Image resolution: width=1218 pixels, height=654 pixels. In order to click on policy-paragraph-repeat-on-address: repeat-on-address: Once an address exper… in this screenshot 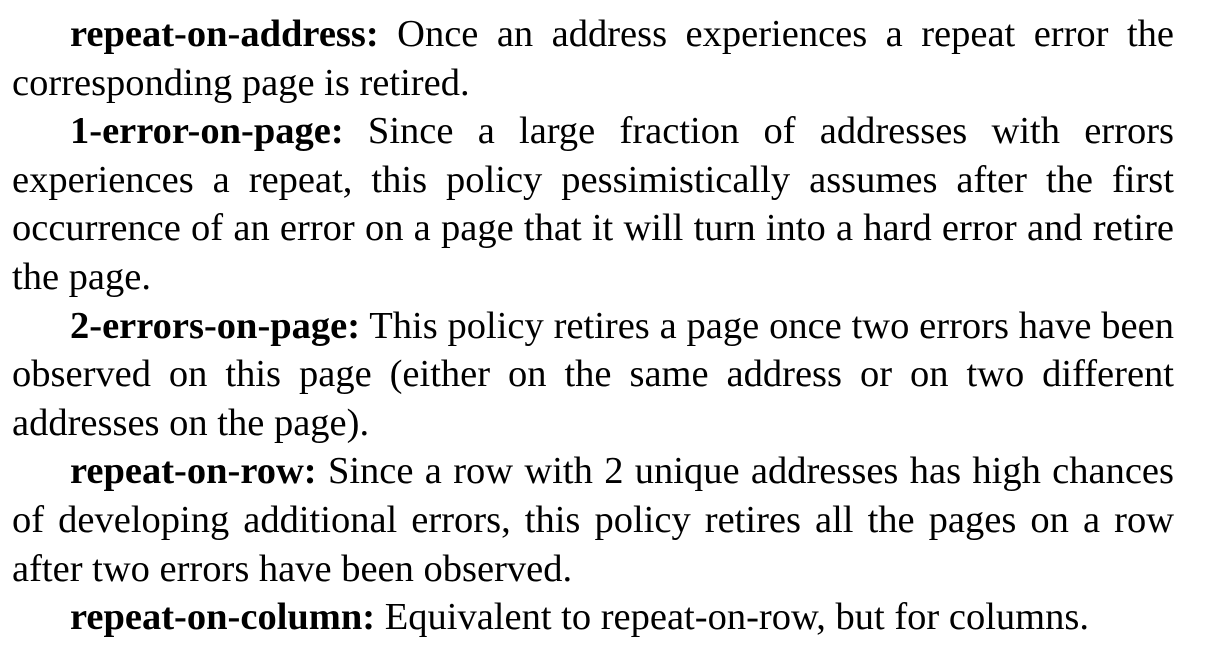, I will do `click(593, 58)`.